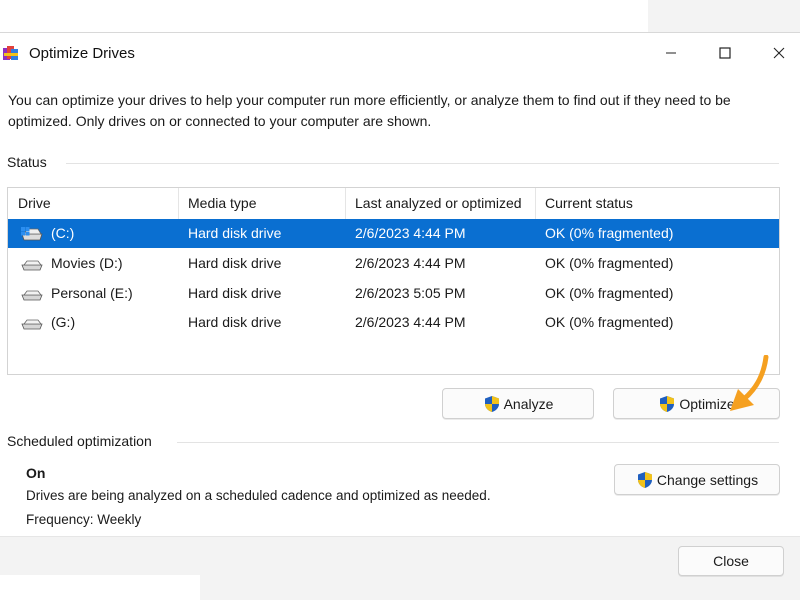 This screenshot has width=800, height=600. Describe the element at coordinates (724, 16) in the screenshot. I see `background-strip-right` at that location.